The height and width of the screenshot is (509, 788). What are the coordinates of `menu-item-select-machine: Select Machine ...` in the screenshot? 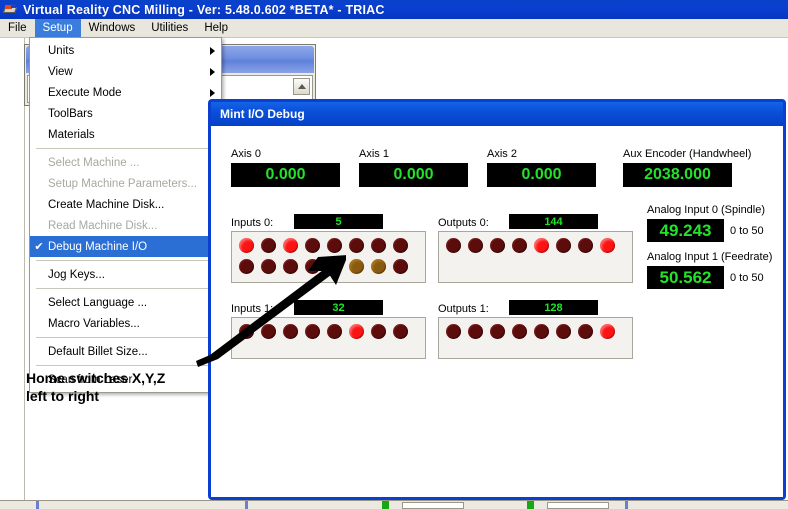 It's located at (125, 162).